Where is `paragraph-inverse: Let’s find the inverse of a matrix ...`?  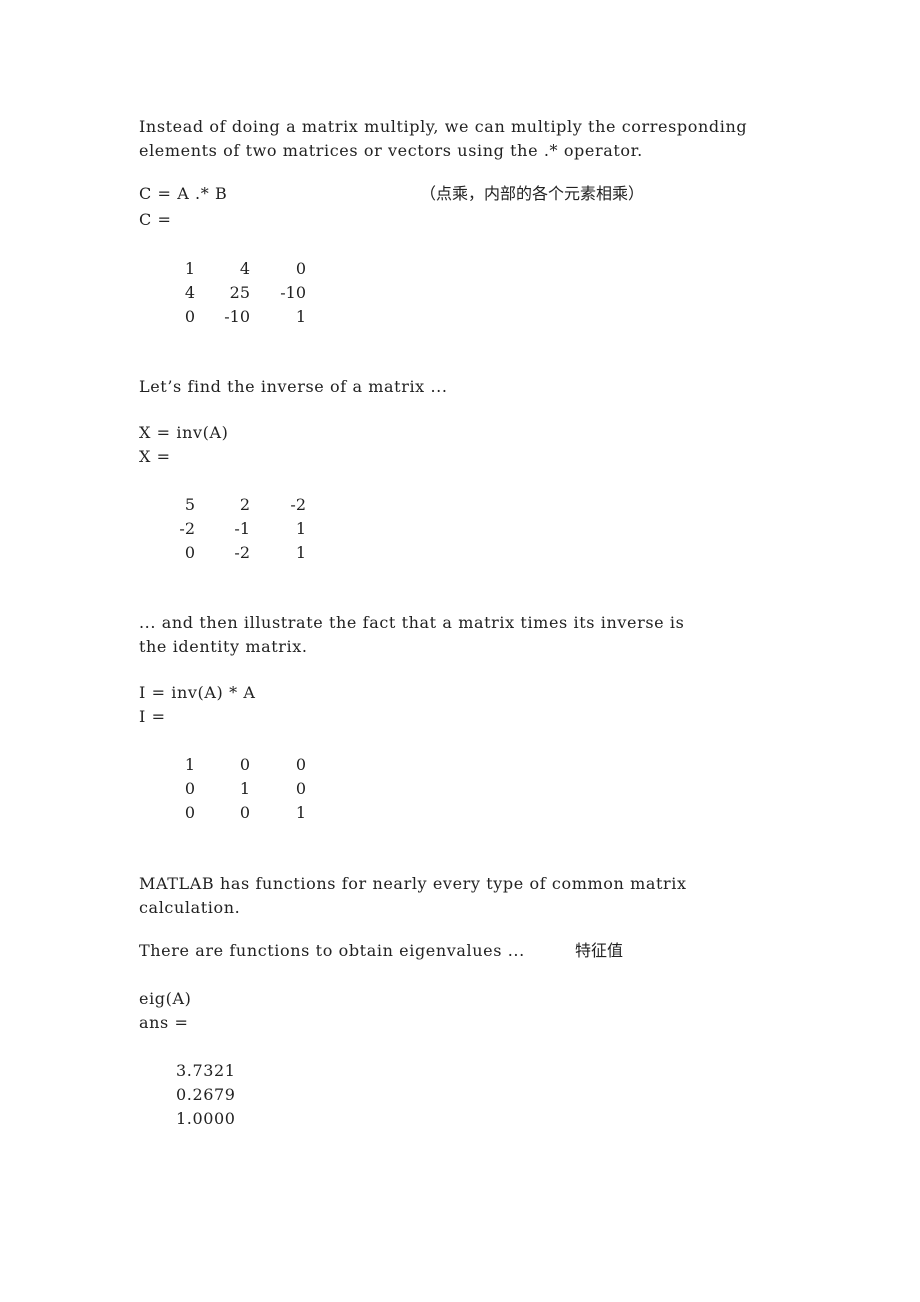 paragraph-inverse: Let’s find the inverse of a matrix ... is located at coordinates (293, 386).